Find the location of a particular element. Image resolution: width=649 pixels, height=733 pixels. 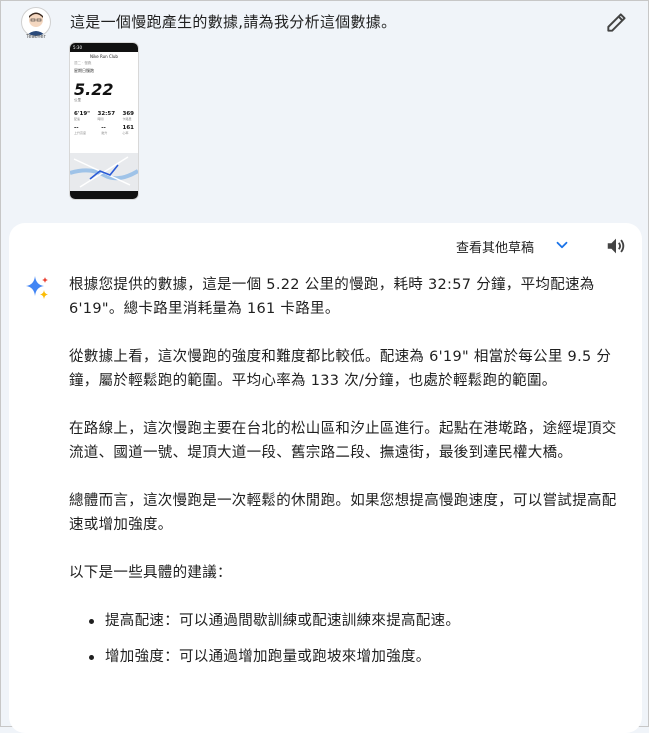

thumb-stat: 369 卡路里 is located at coordinates (128, 116).